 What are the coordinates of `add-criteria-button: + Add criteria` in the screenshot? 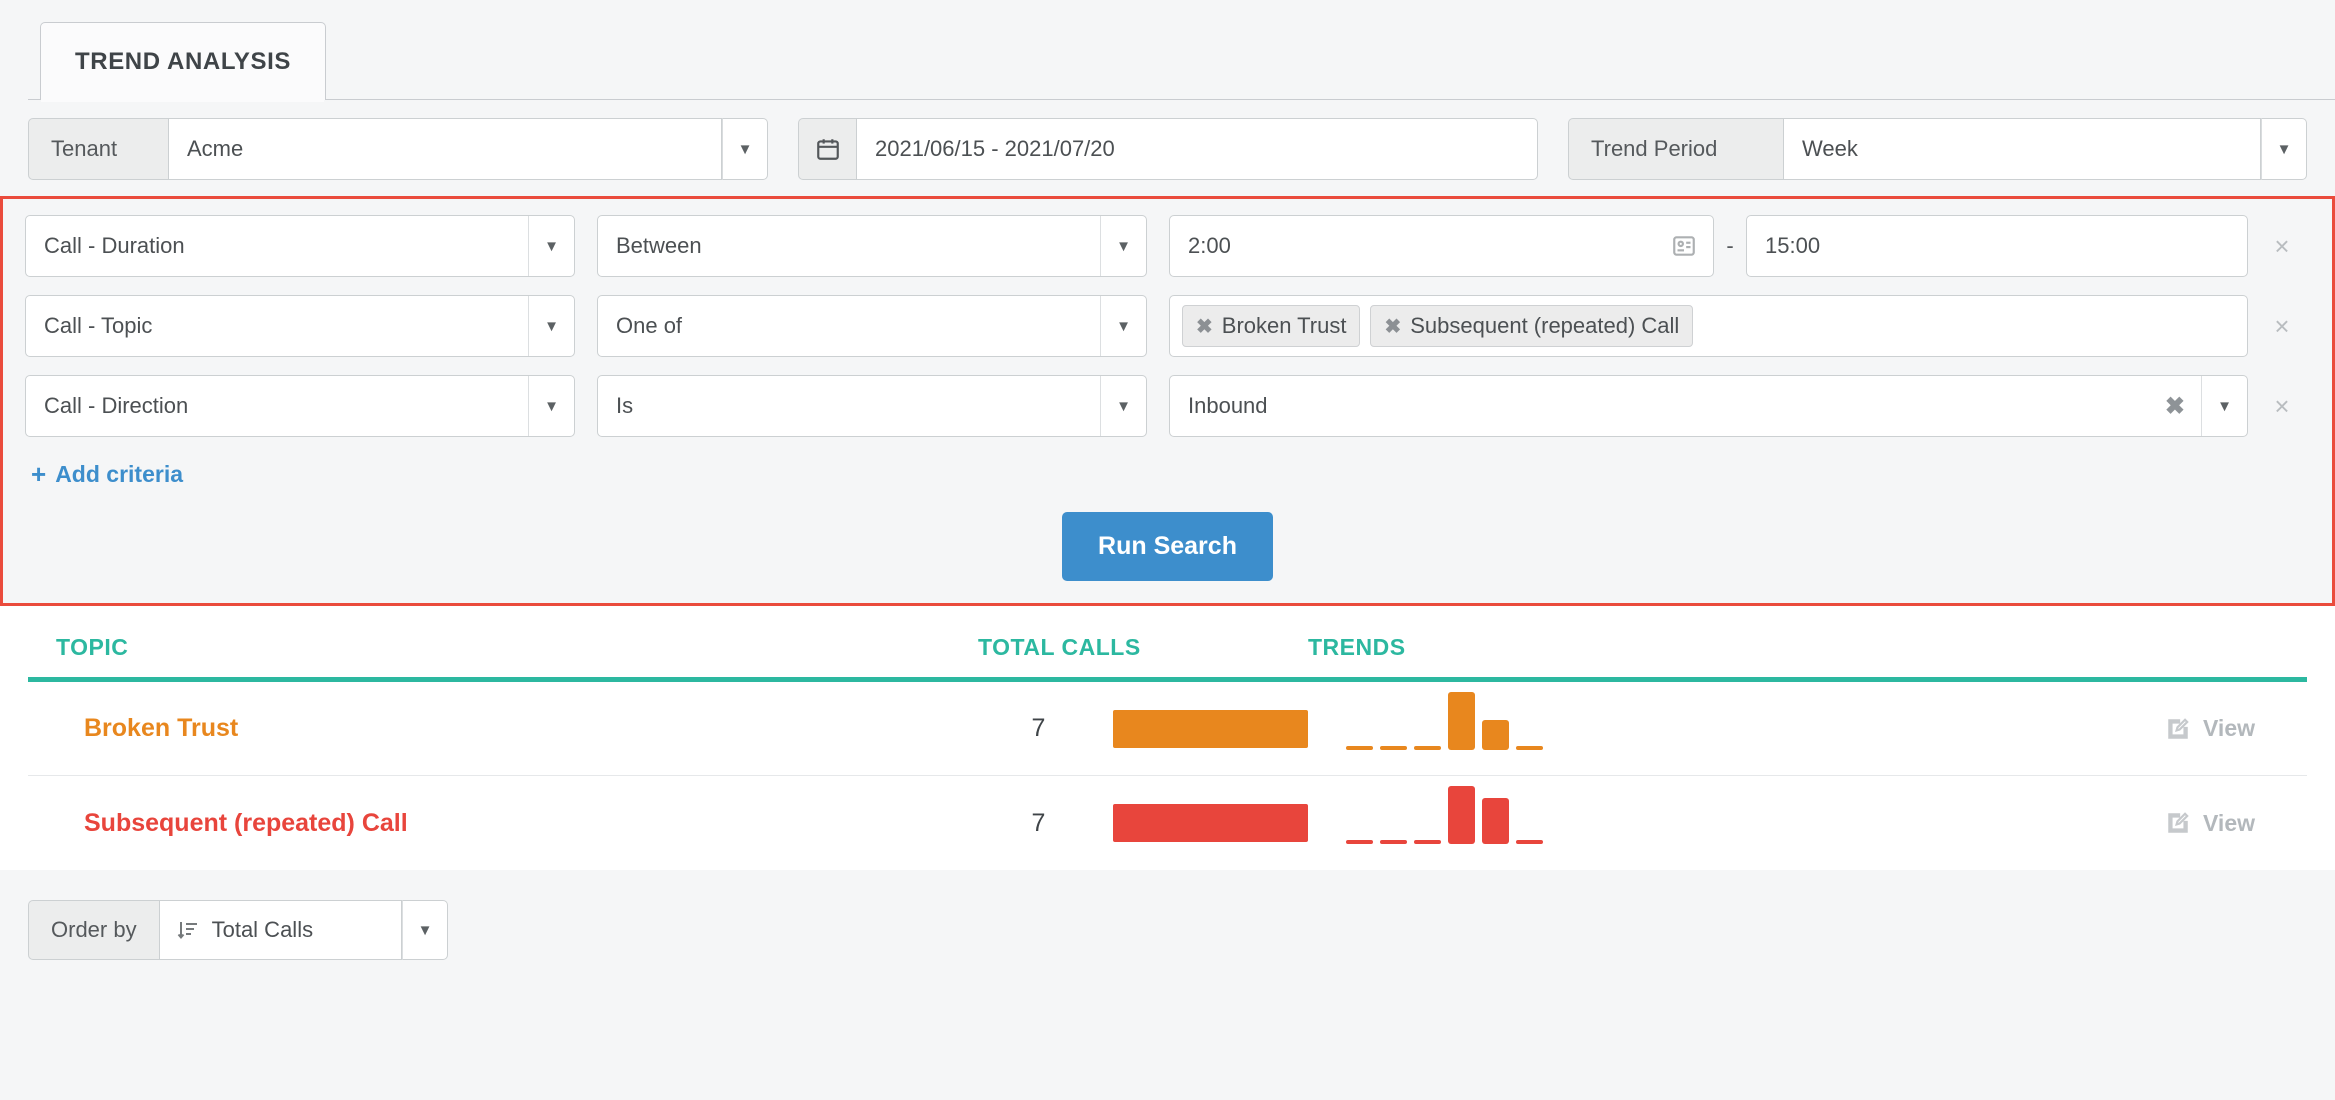 It's located at (107, 474).